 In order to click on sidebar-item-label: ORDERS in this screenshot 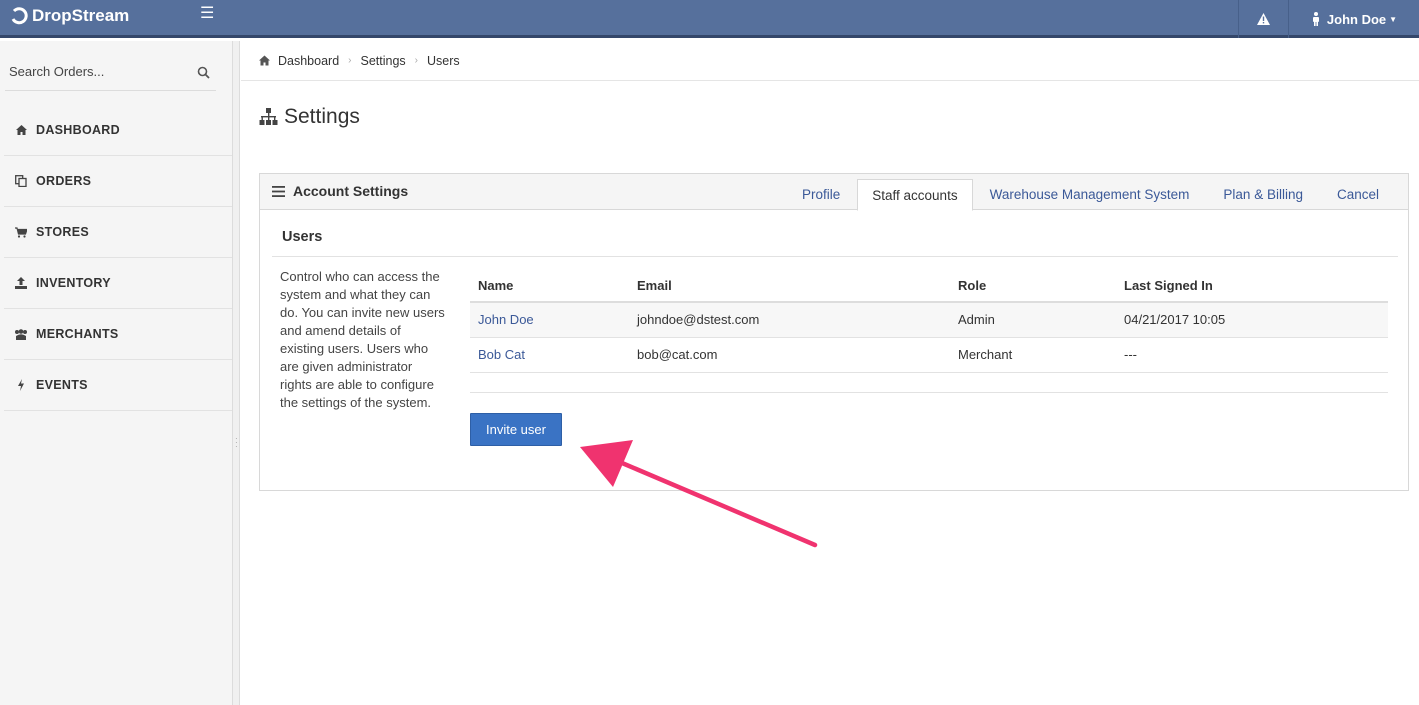, I will do `click(64, 181)`.